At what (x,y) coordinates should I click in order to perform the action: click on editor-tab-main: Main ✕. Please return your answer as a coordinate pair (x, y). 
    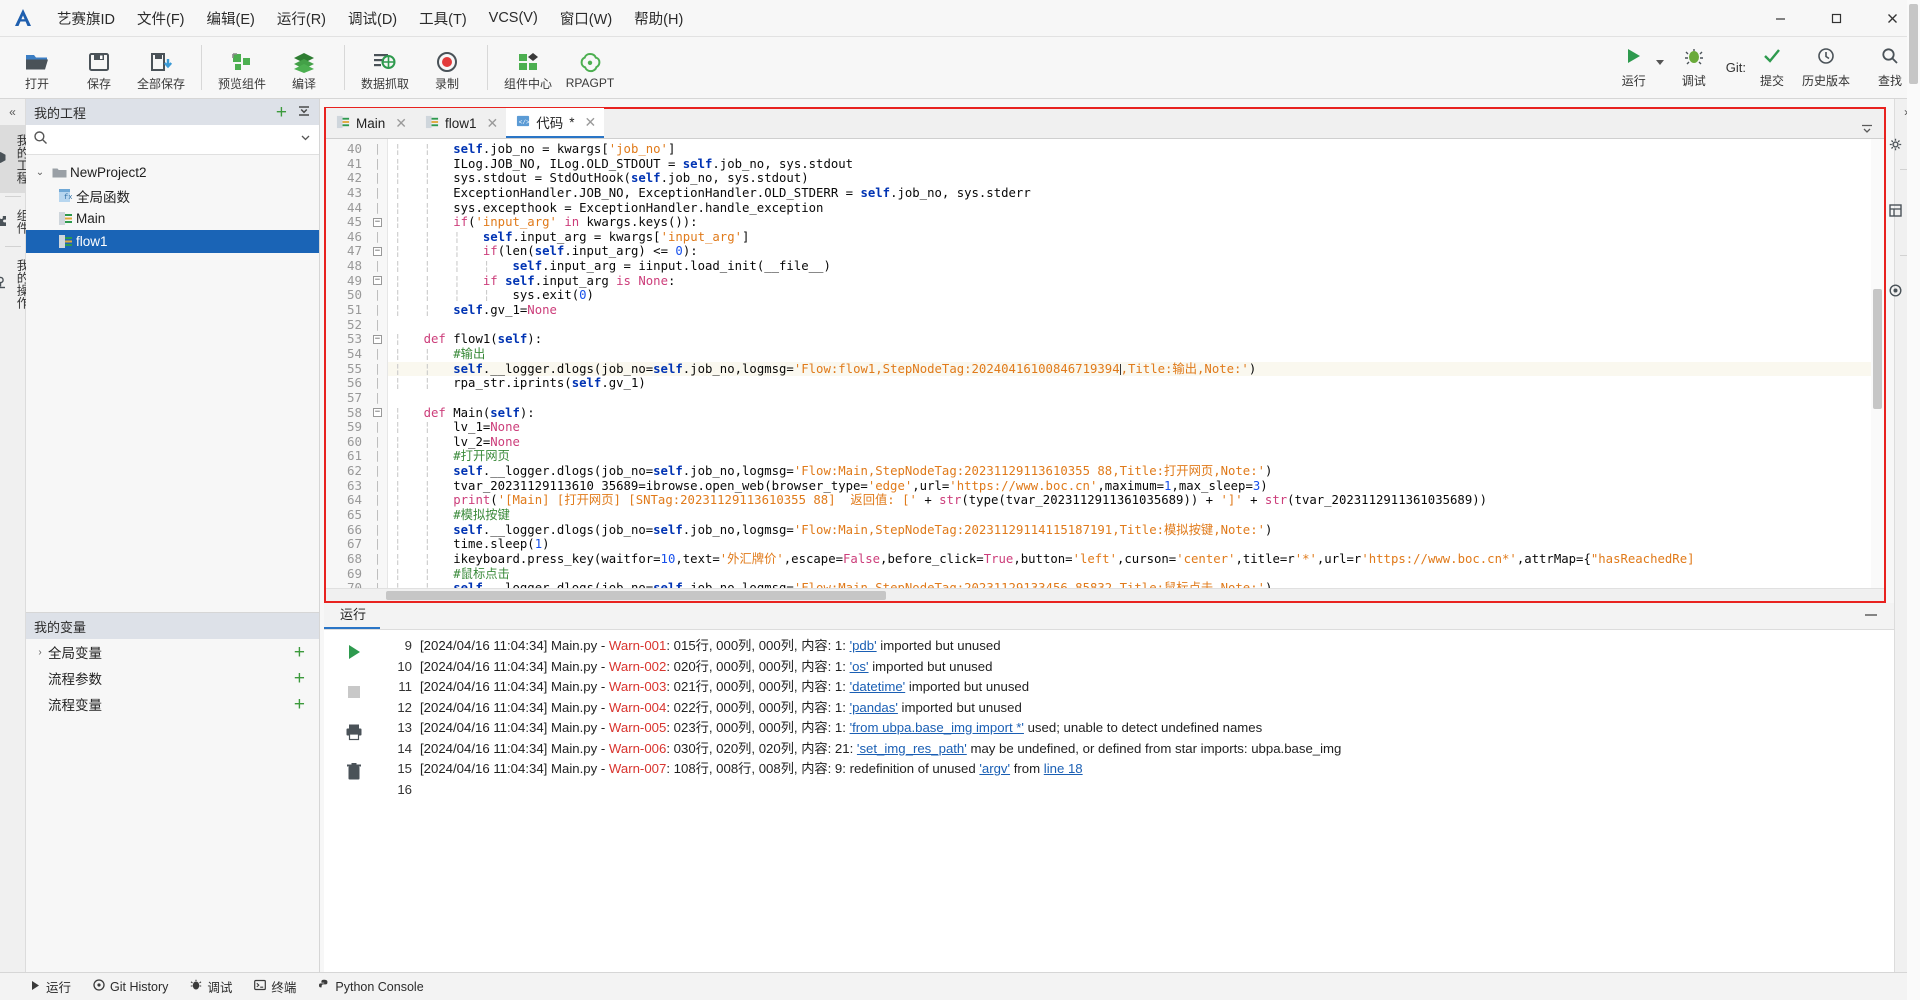
    Looking at the image, I should click on (370, 123).